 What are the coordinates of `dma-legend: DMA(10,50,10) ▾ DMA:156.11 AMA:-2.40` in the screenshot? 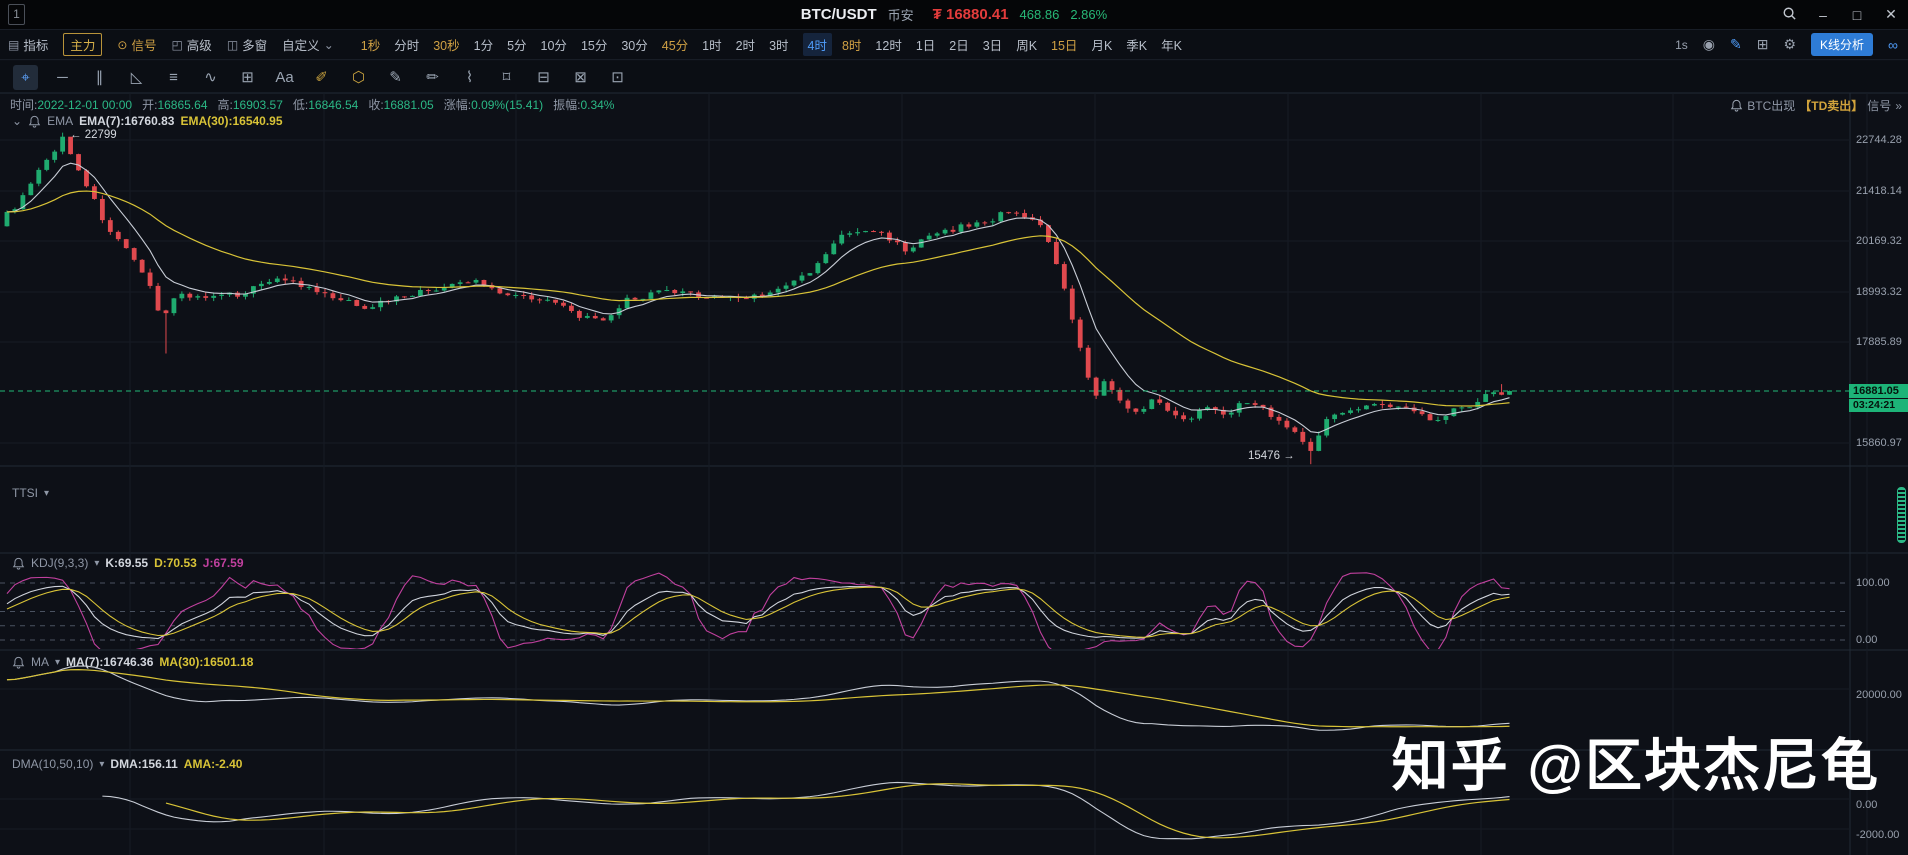 It's located at (127, 764).